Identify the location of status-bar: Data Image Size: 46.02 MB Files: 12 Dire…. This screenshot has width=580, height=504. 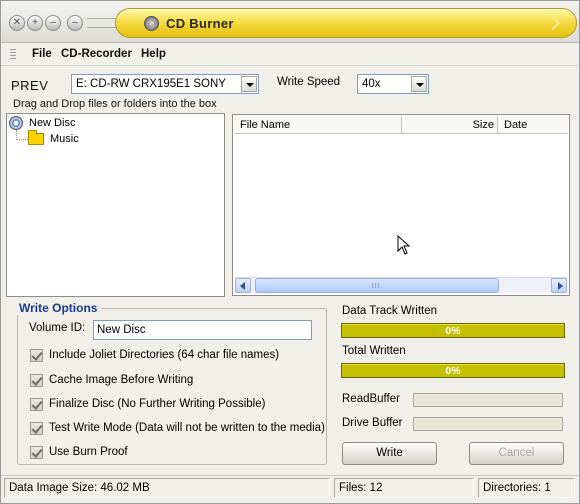
(290, 489).